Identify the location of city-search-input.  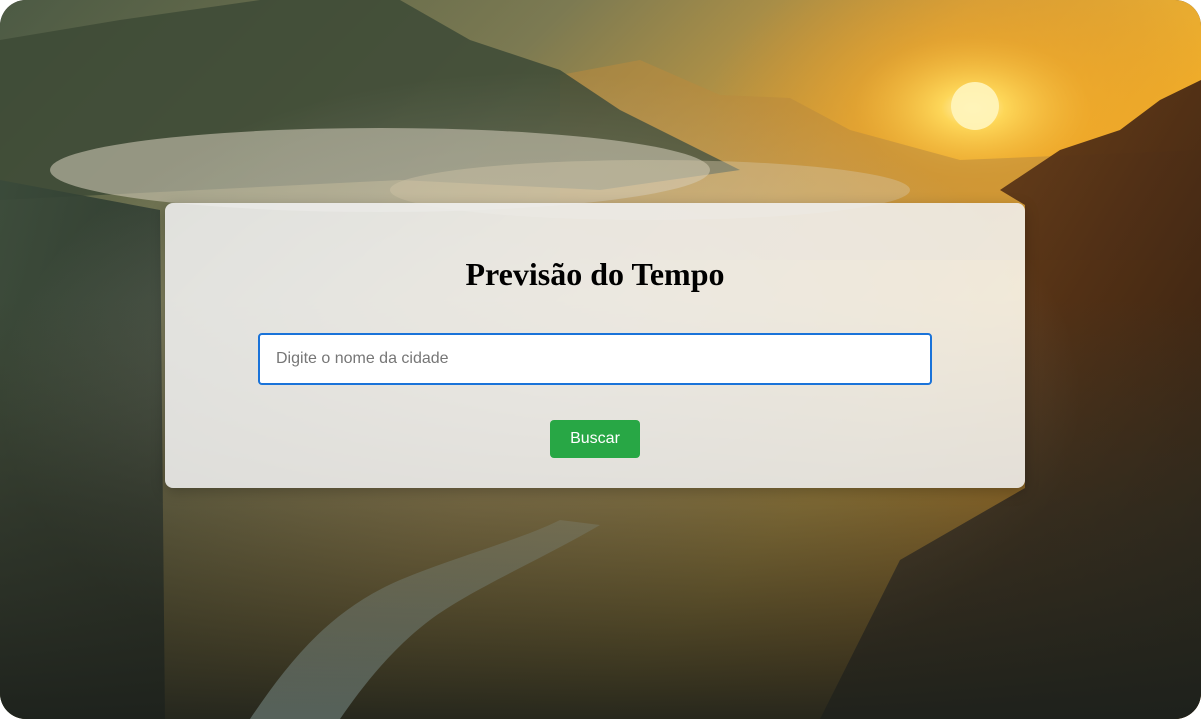
(595, 359).